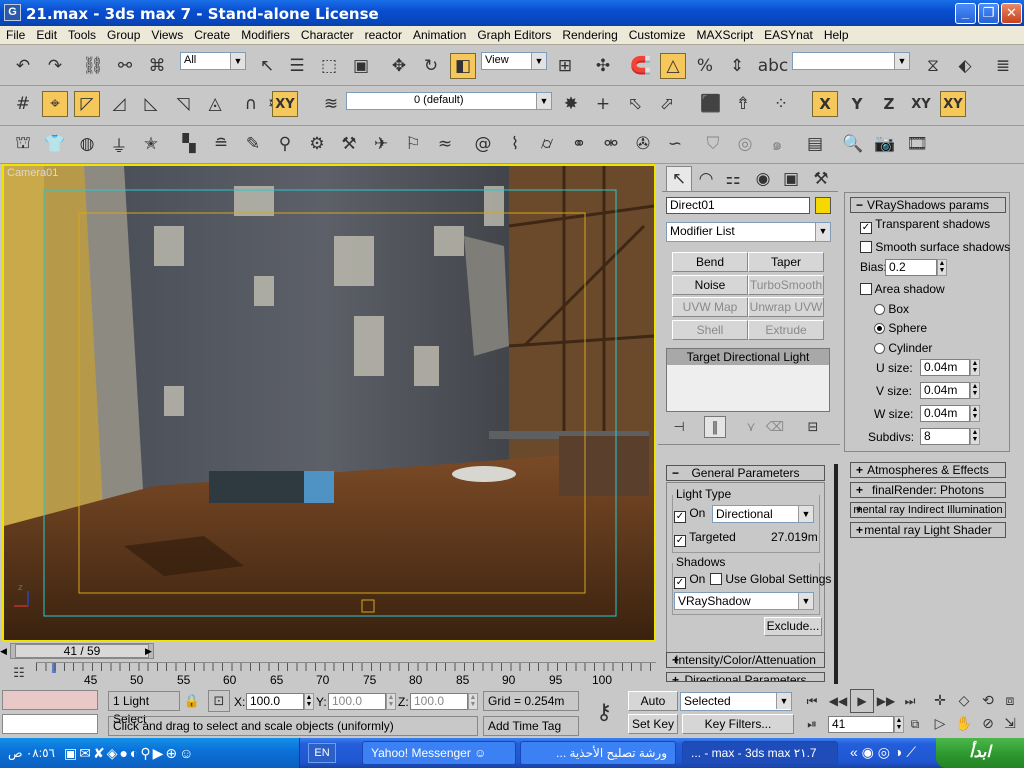 This screenshot has width=1024, height=768. Describe the element at coordinates (119, 104) in the screenshot. I see `snap-midpoint-icon: ◿` at that location.